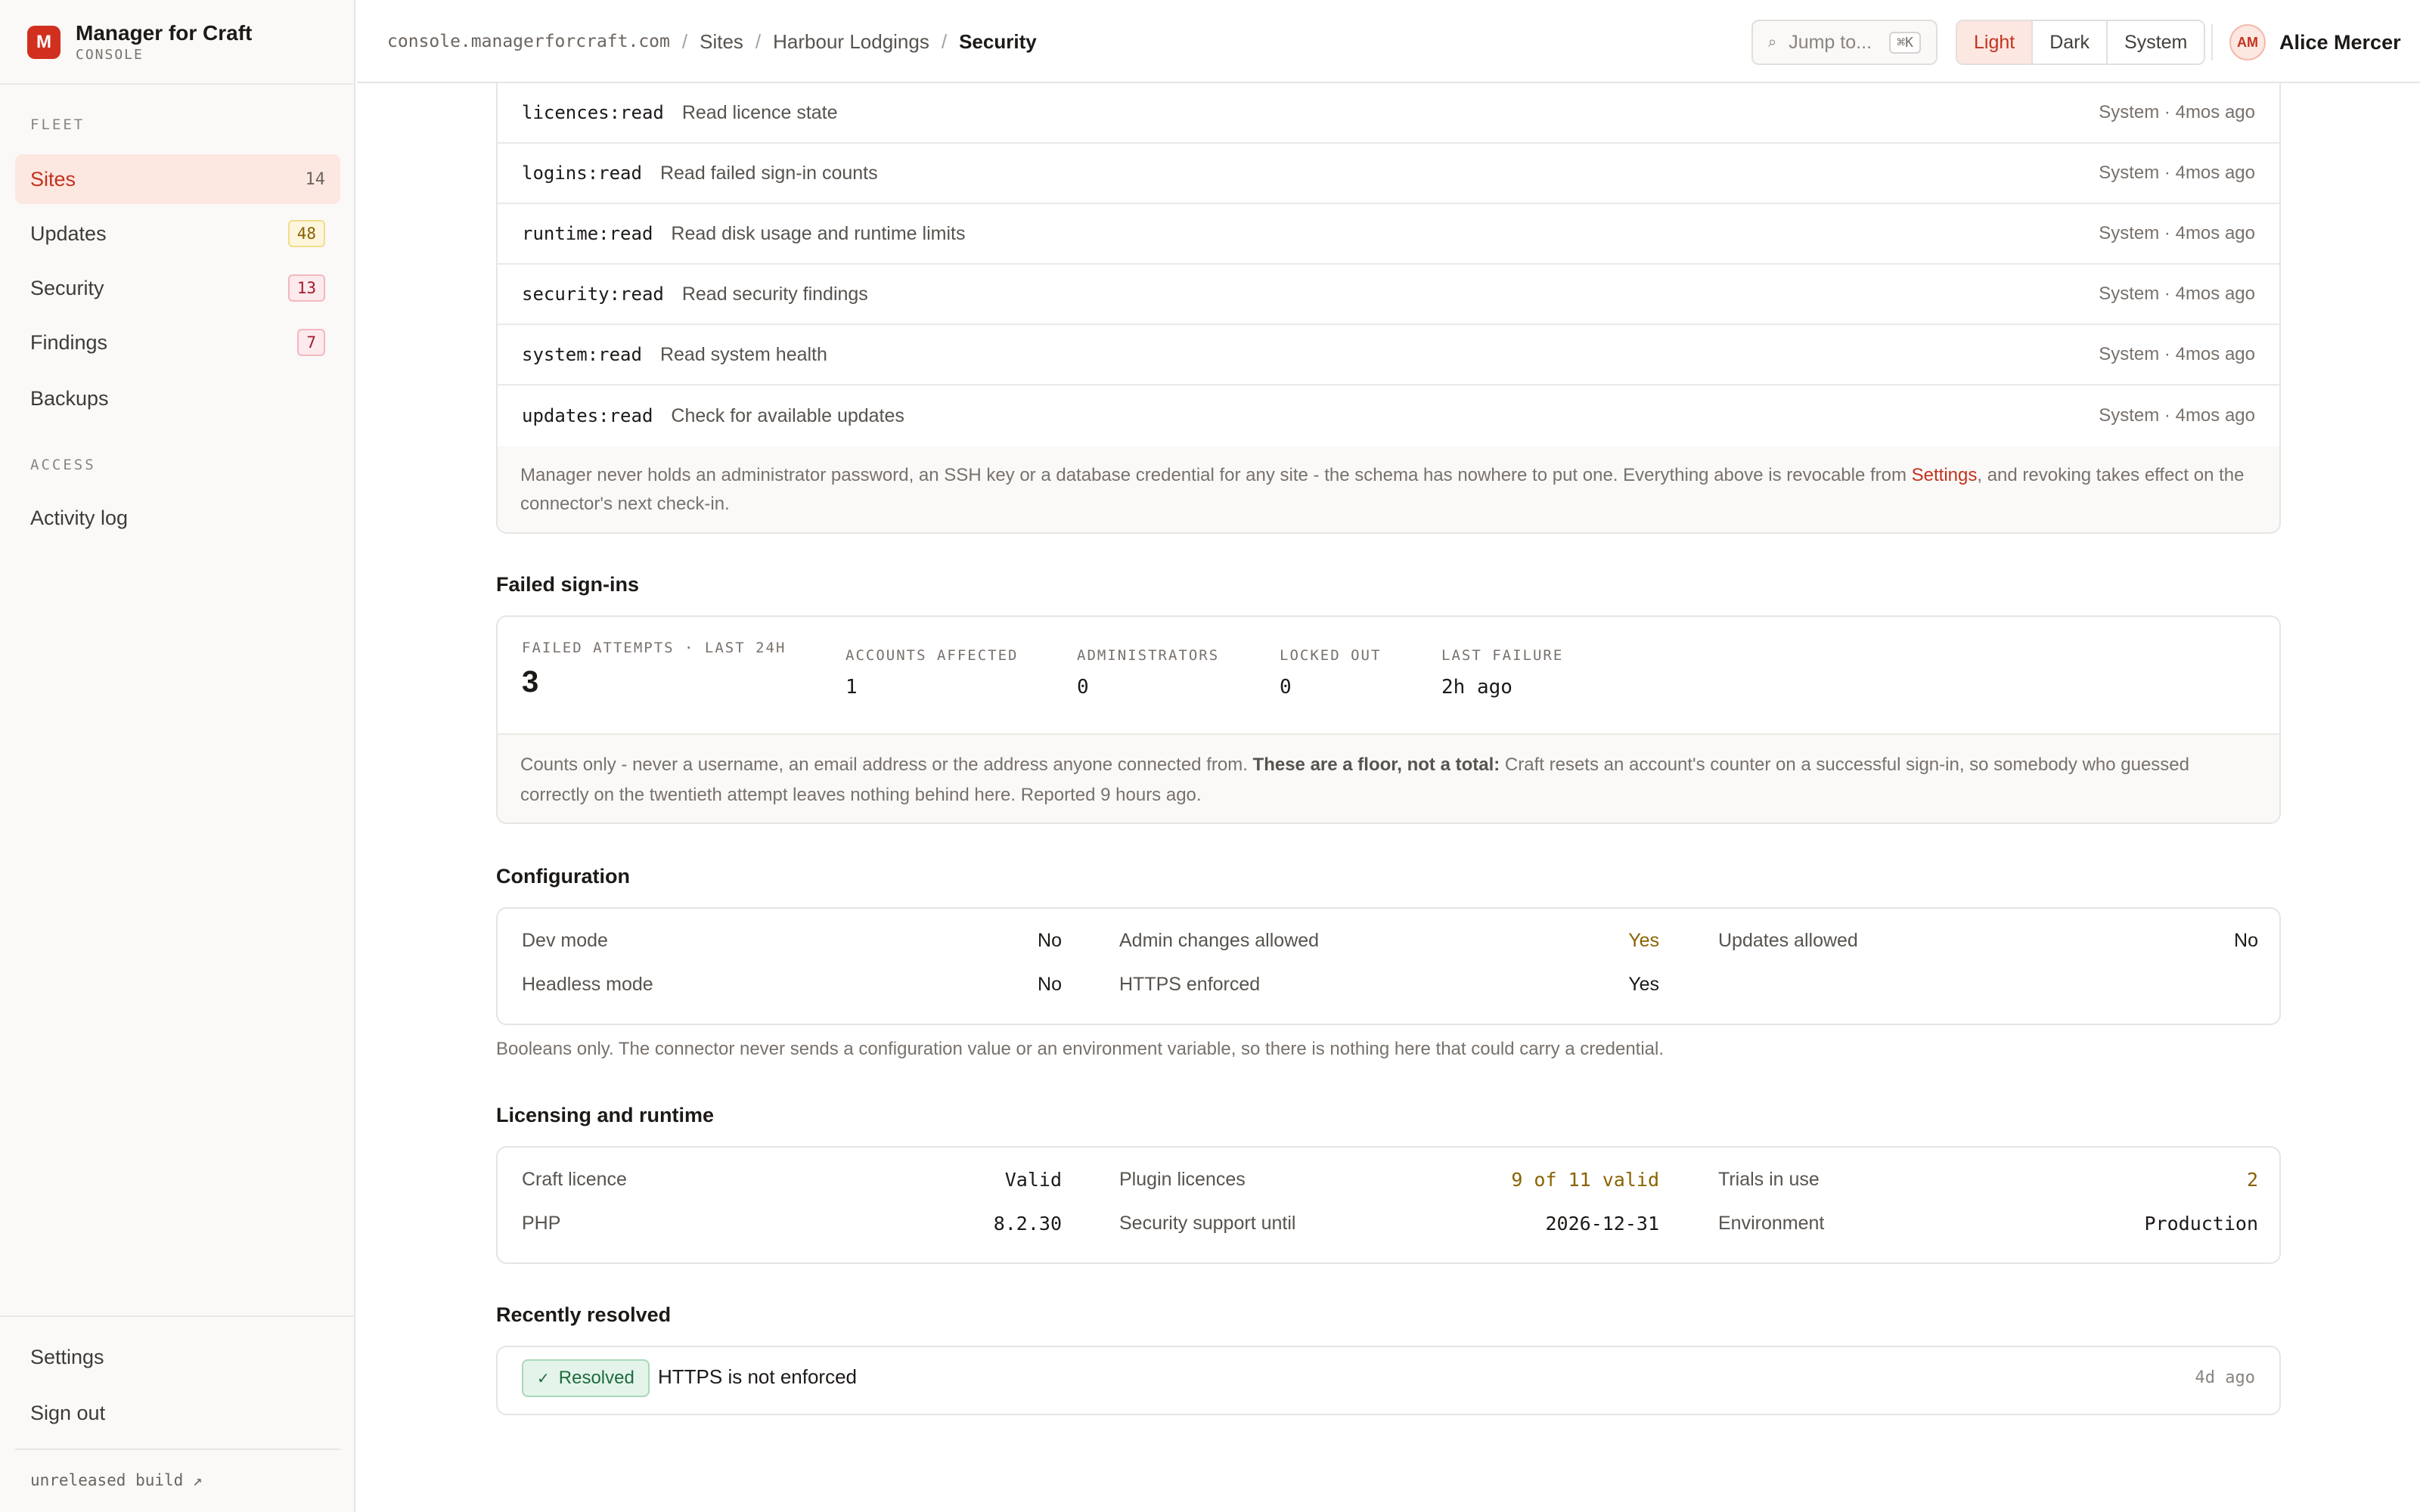 The width and height of the screenshot is (2420, 1512). I want to click on stat-label: ACCOUNTS AFFECTED, so click(932, 655).